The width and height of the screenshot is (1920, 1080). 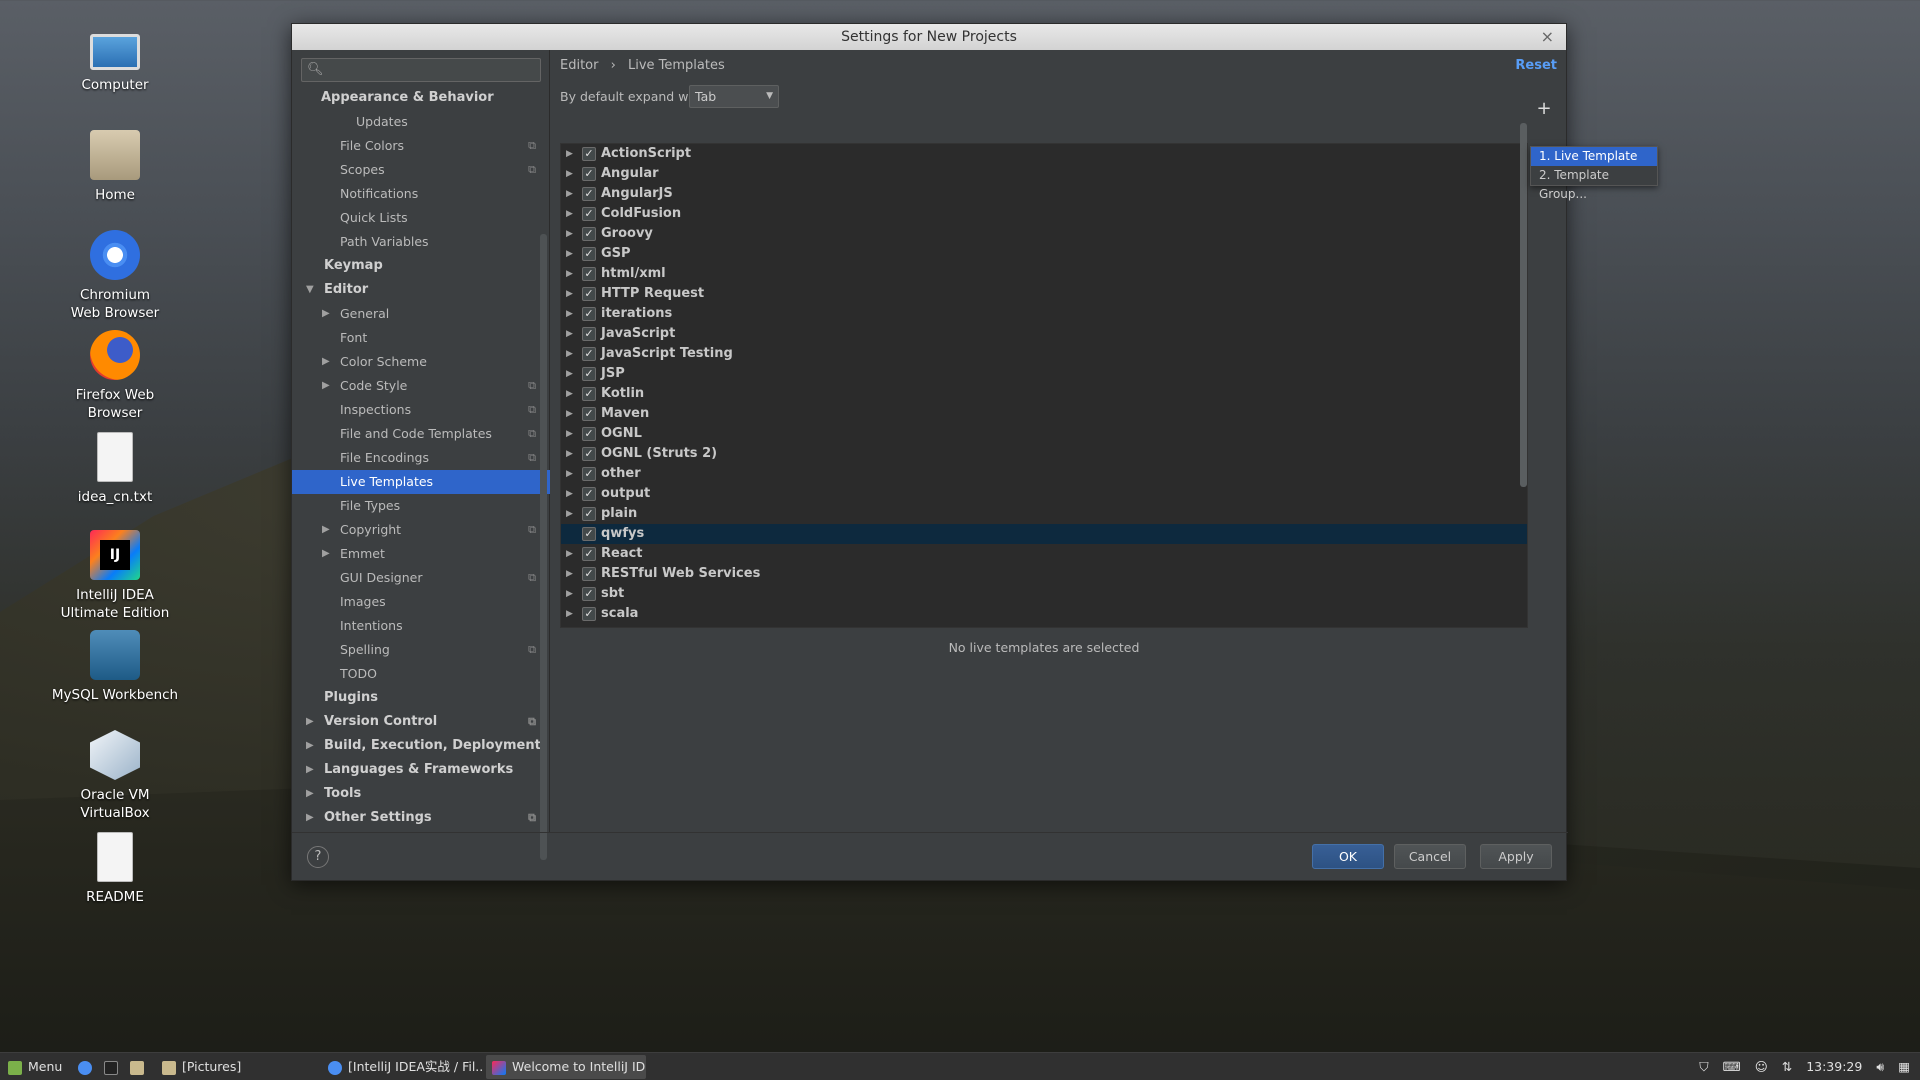 What do you see at coordinates (1044, 614) in the screenshot?
I see `template-group-row: ▶ ✓ scala` at bounding box center [1044, 614].